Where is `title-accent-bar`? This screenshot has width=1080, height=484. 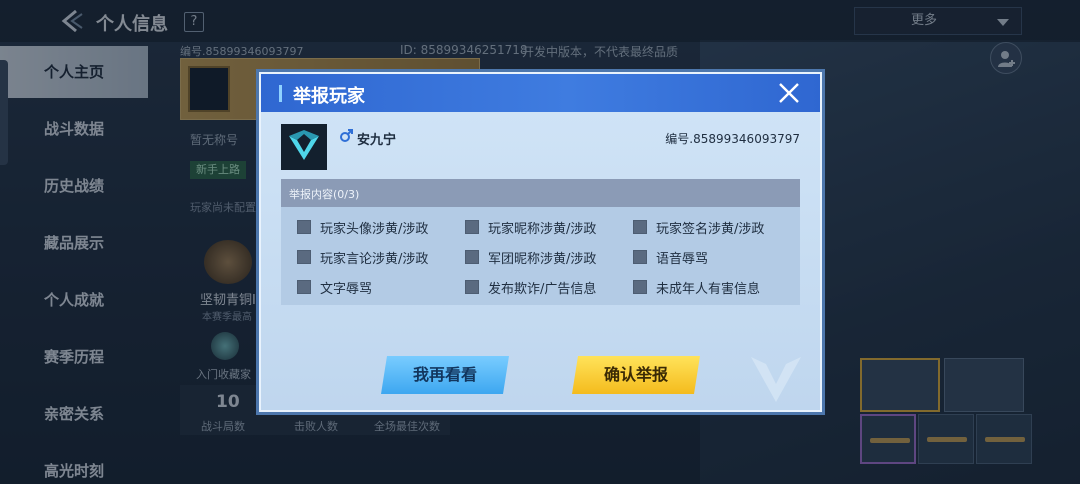 title-accent-bar is located at coordinates (280, 93).